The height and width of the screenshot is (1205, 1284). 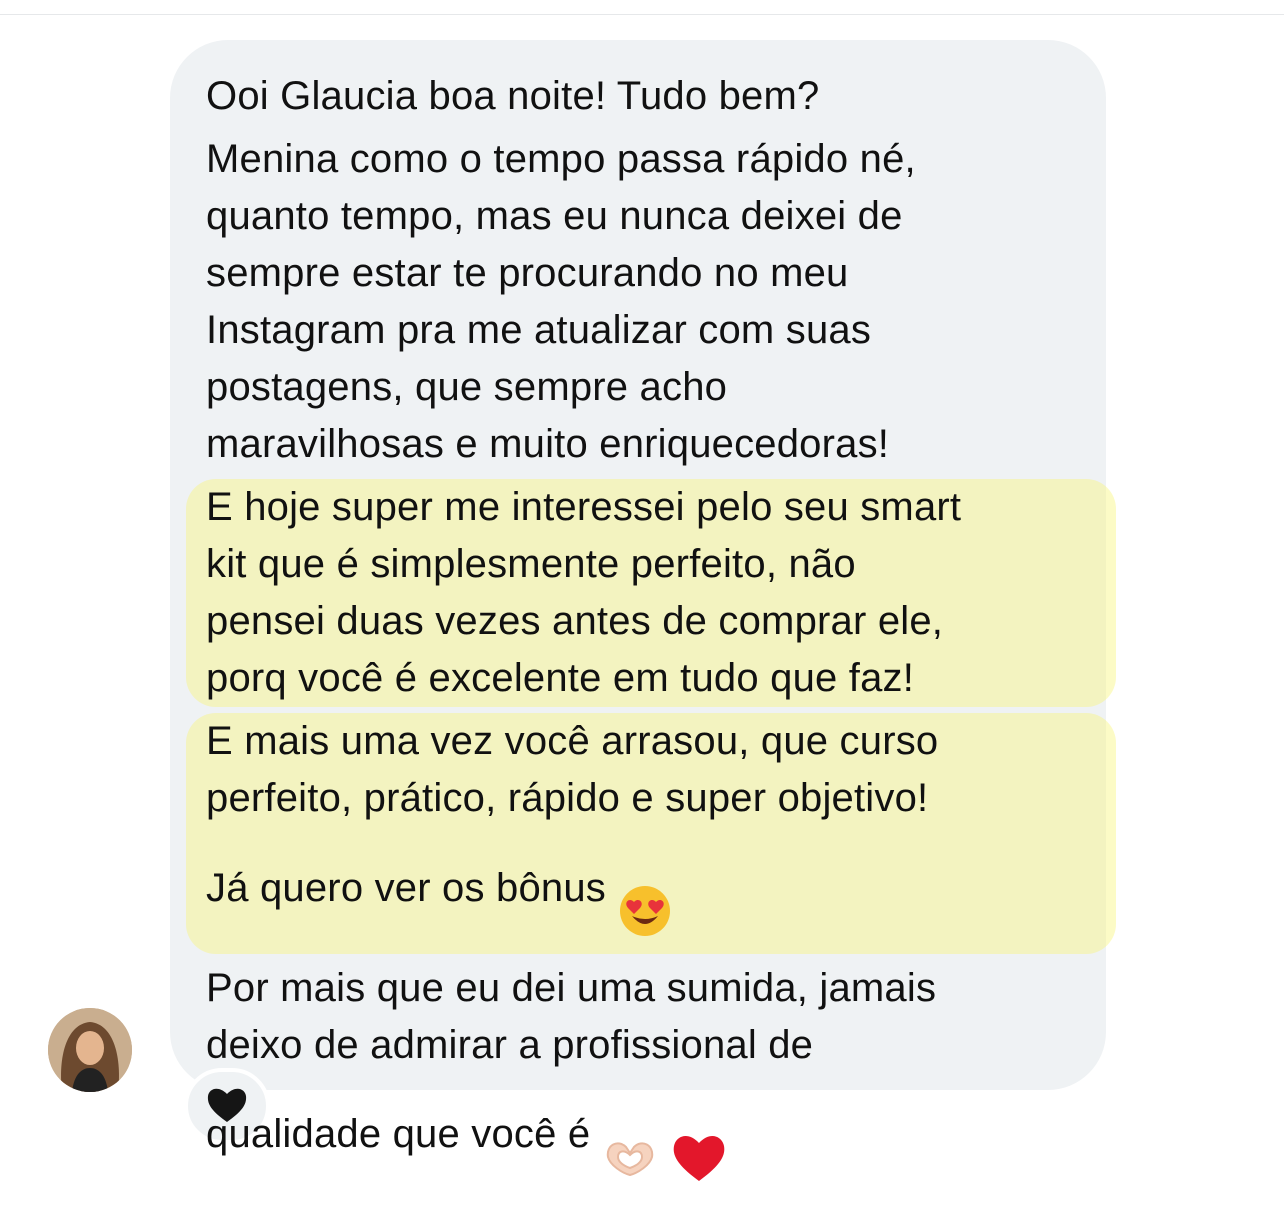 What do you see at coordinates (630, 1136) in the screenshot?
I see `heart-hands-icon` at bounding box center [630, 1136].